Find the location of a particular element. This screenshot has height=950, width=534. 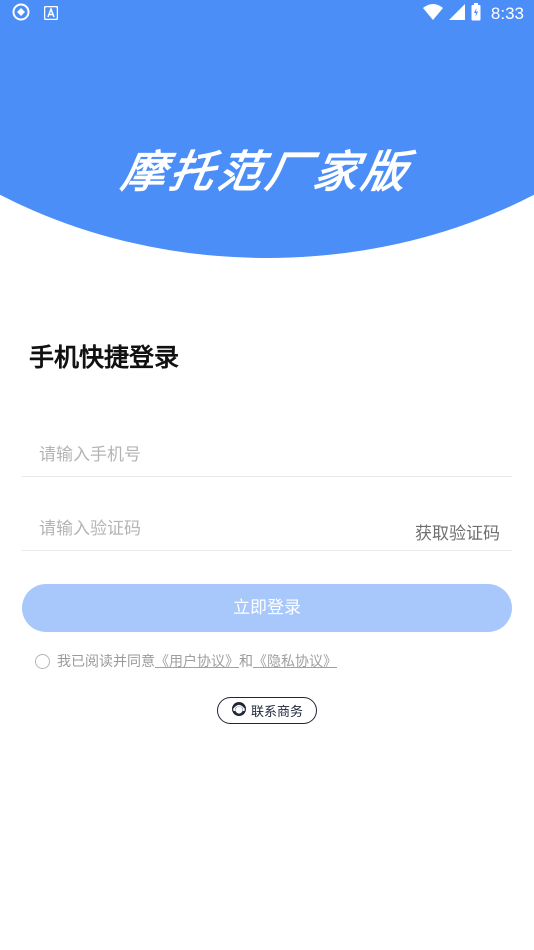

phone-input is located at coordinates (204, 455).